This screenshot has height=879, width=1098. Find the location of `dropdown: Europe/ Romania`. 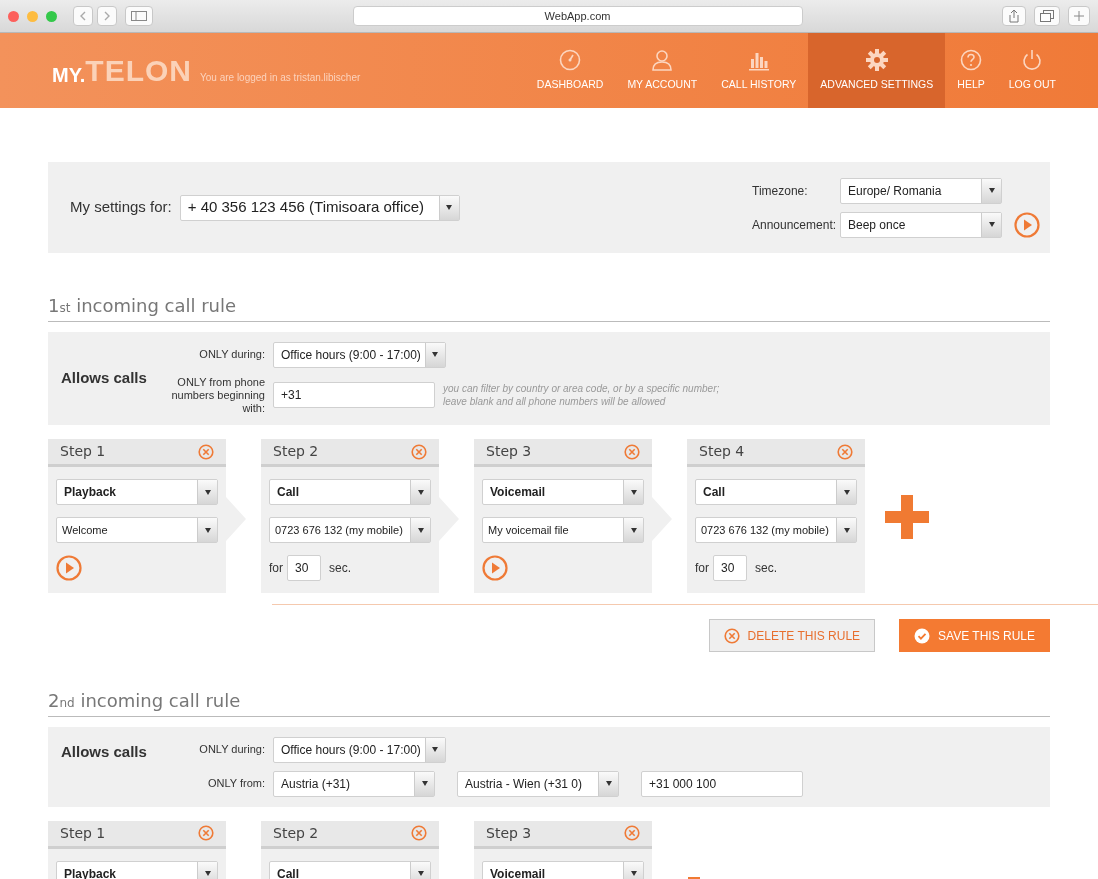

dropdown: Europe/ Romania is located at coordinates (921, 190).